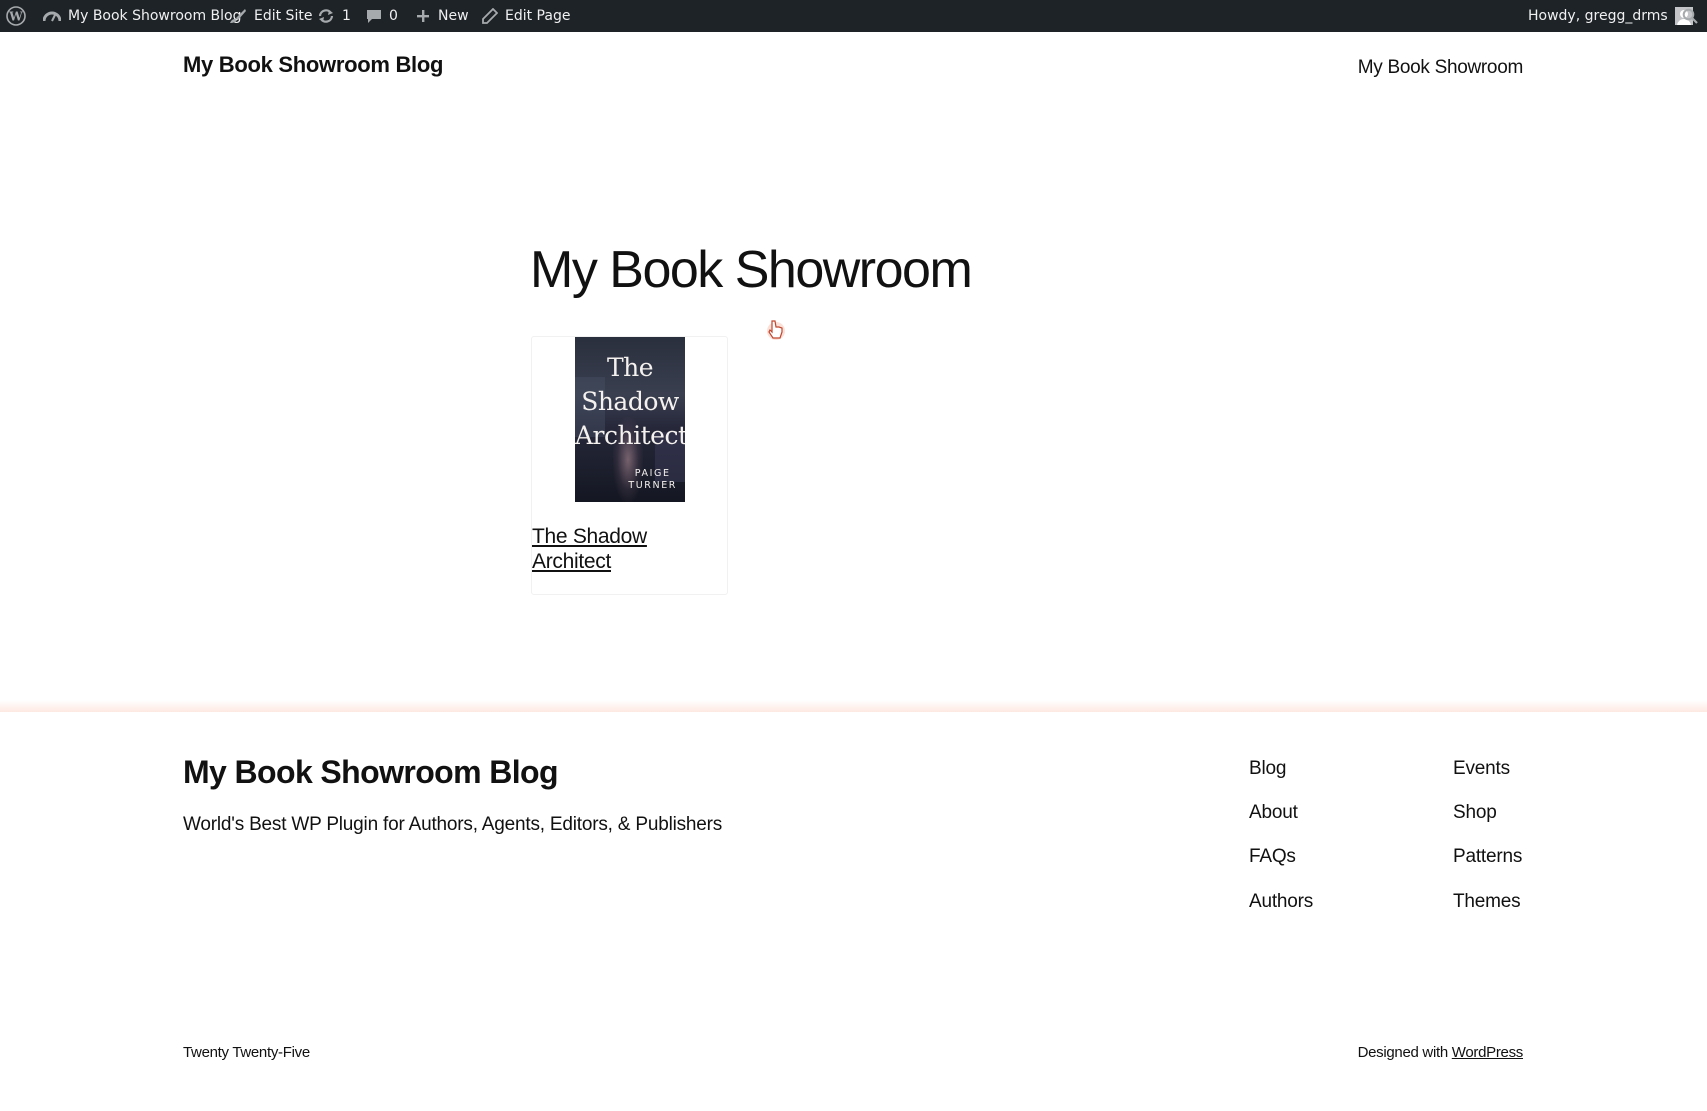 This screenshot has height=1111, width=1707. I want to click on comments-count: 0, so click(393, 16).